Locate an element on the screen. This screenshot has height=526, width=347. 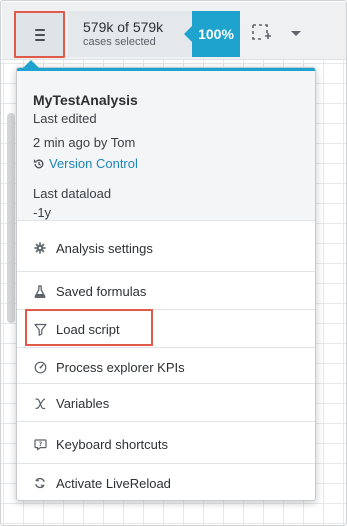
menu-item-label: Activate LiveReload is located at coordinates (113, 483).